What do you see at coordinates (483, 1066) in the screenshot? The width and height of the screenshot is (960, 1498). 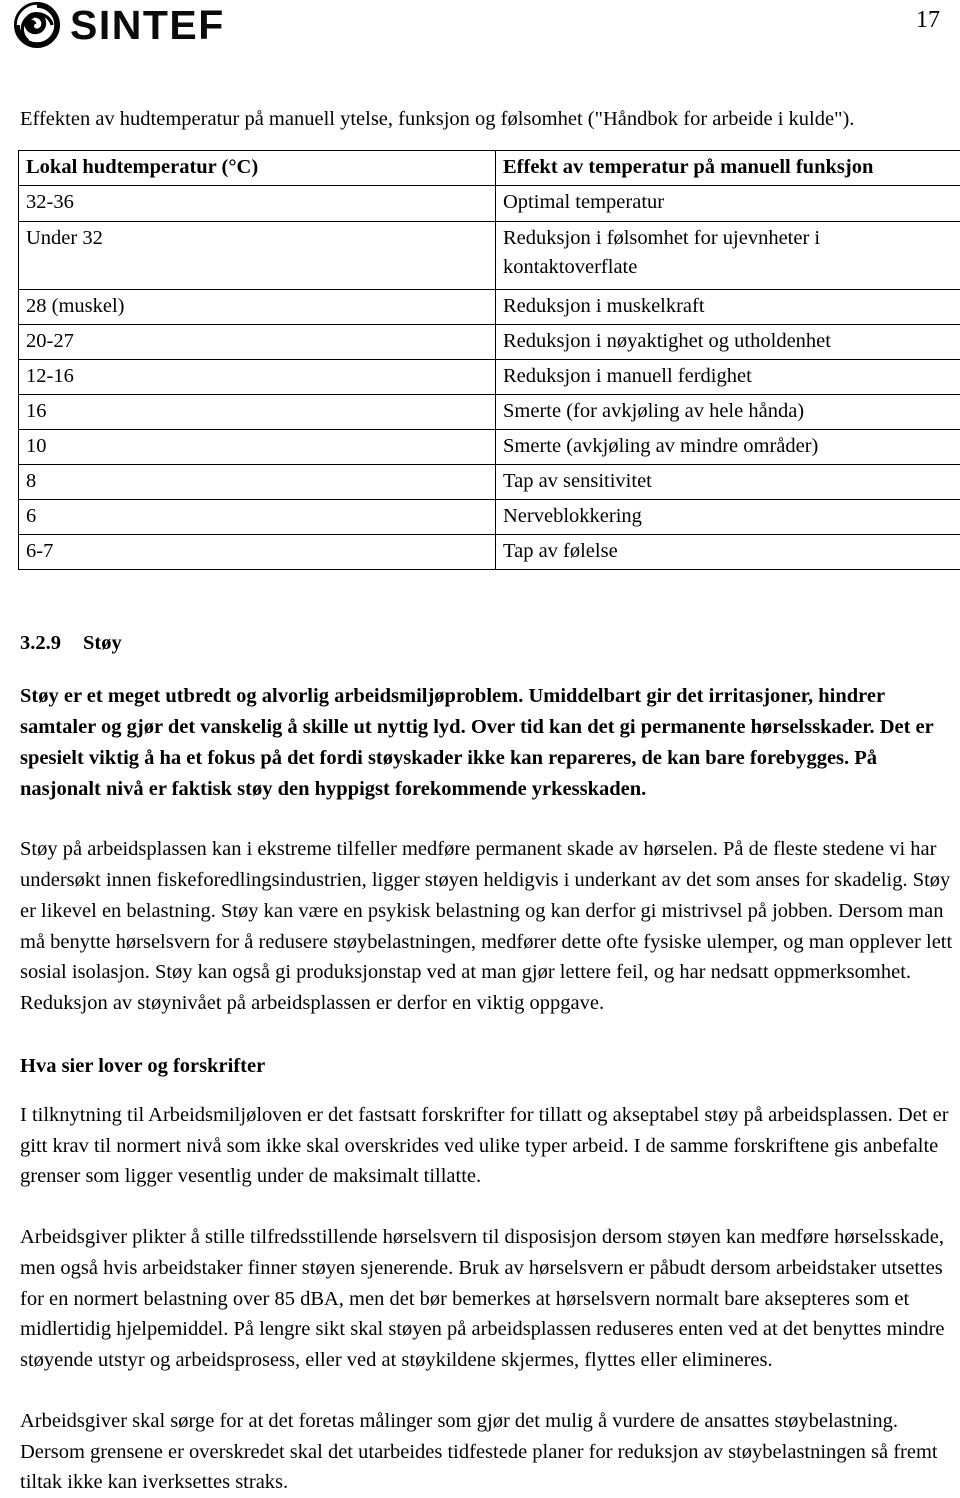 I see `subheading-laws-regulations: Hva sier lover og forskrifter` at bounding box center [483, 1066].